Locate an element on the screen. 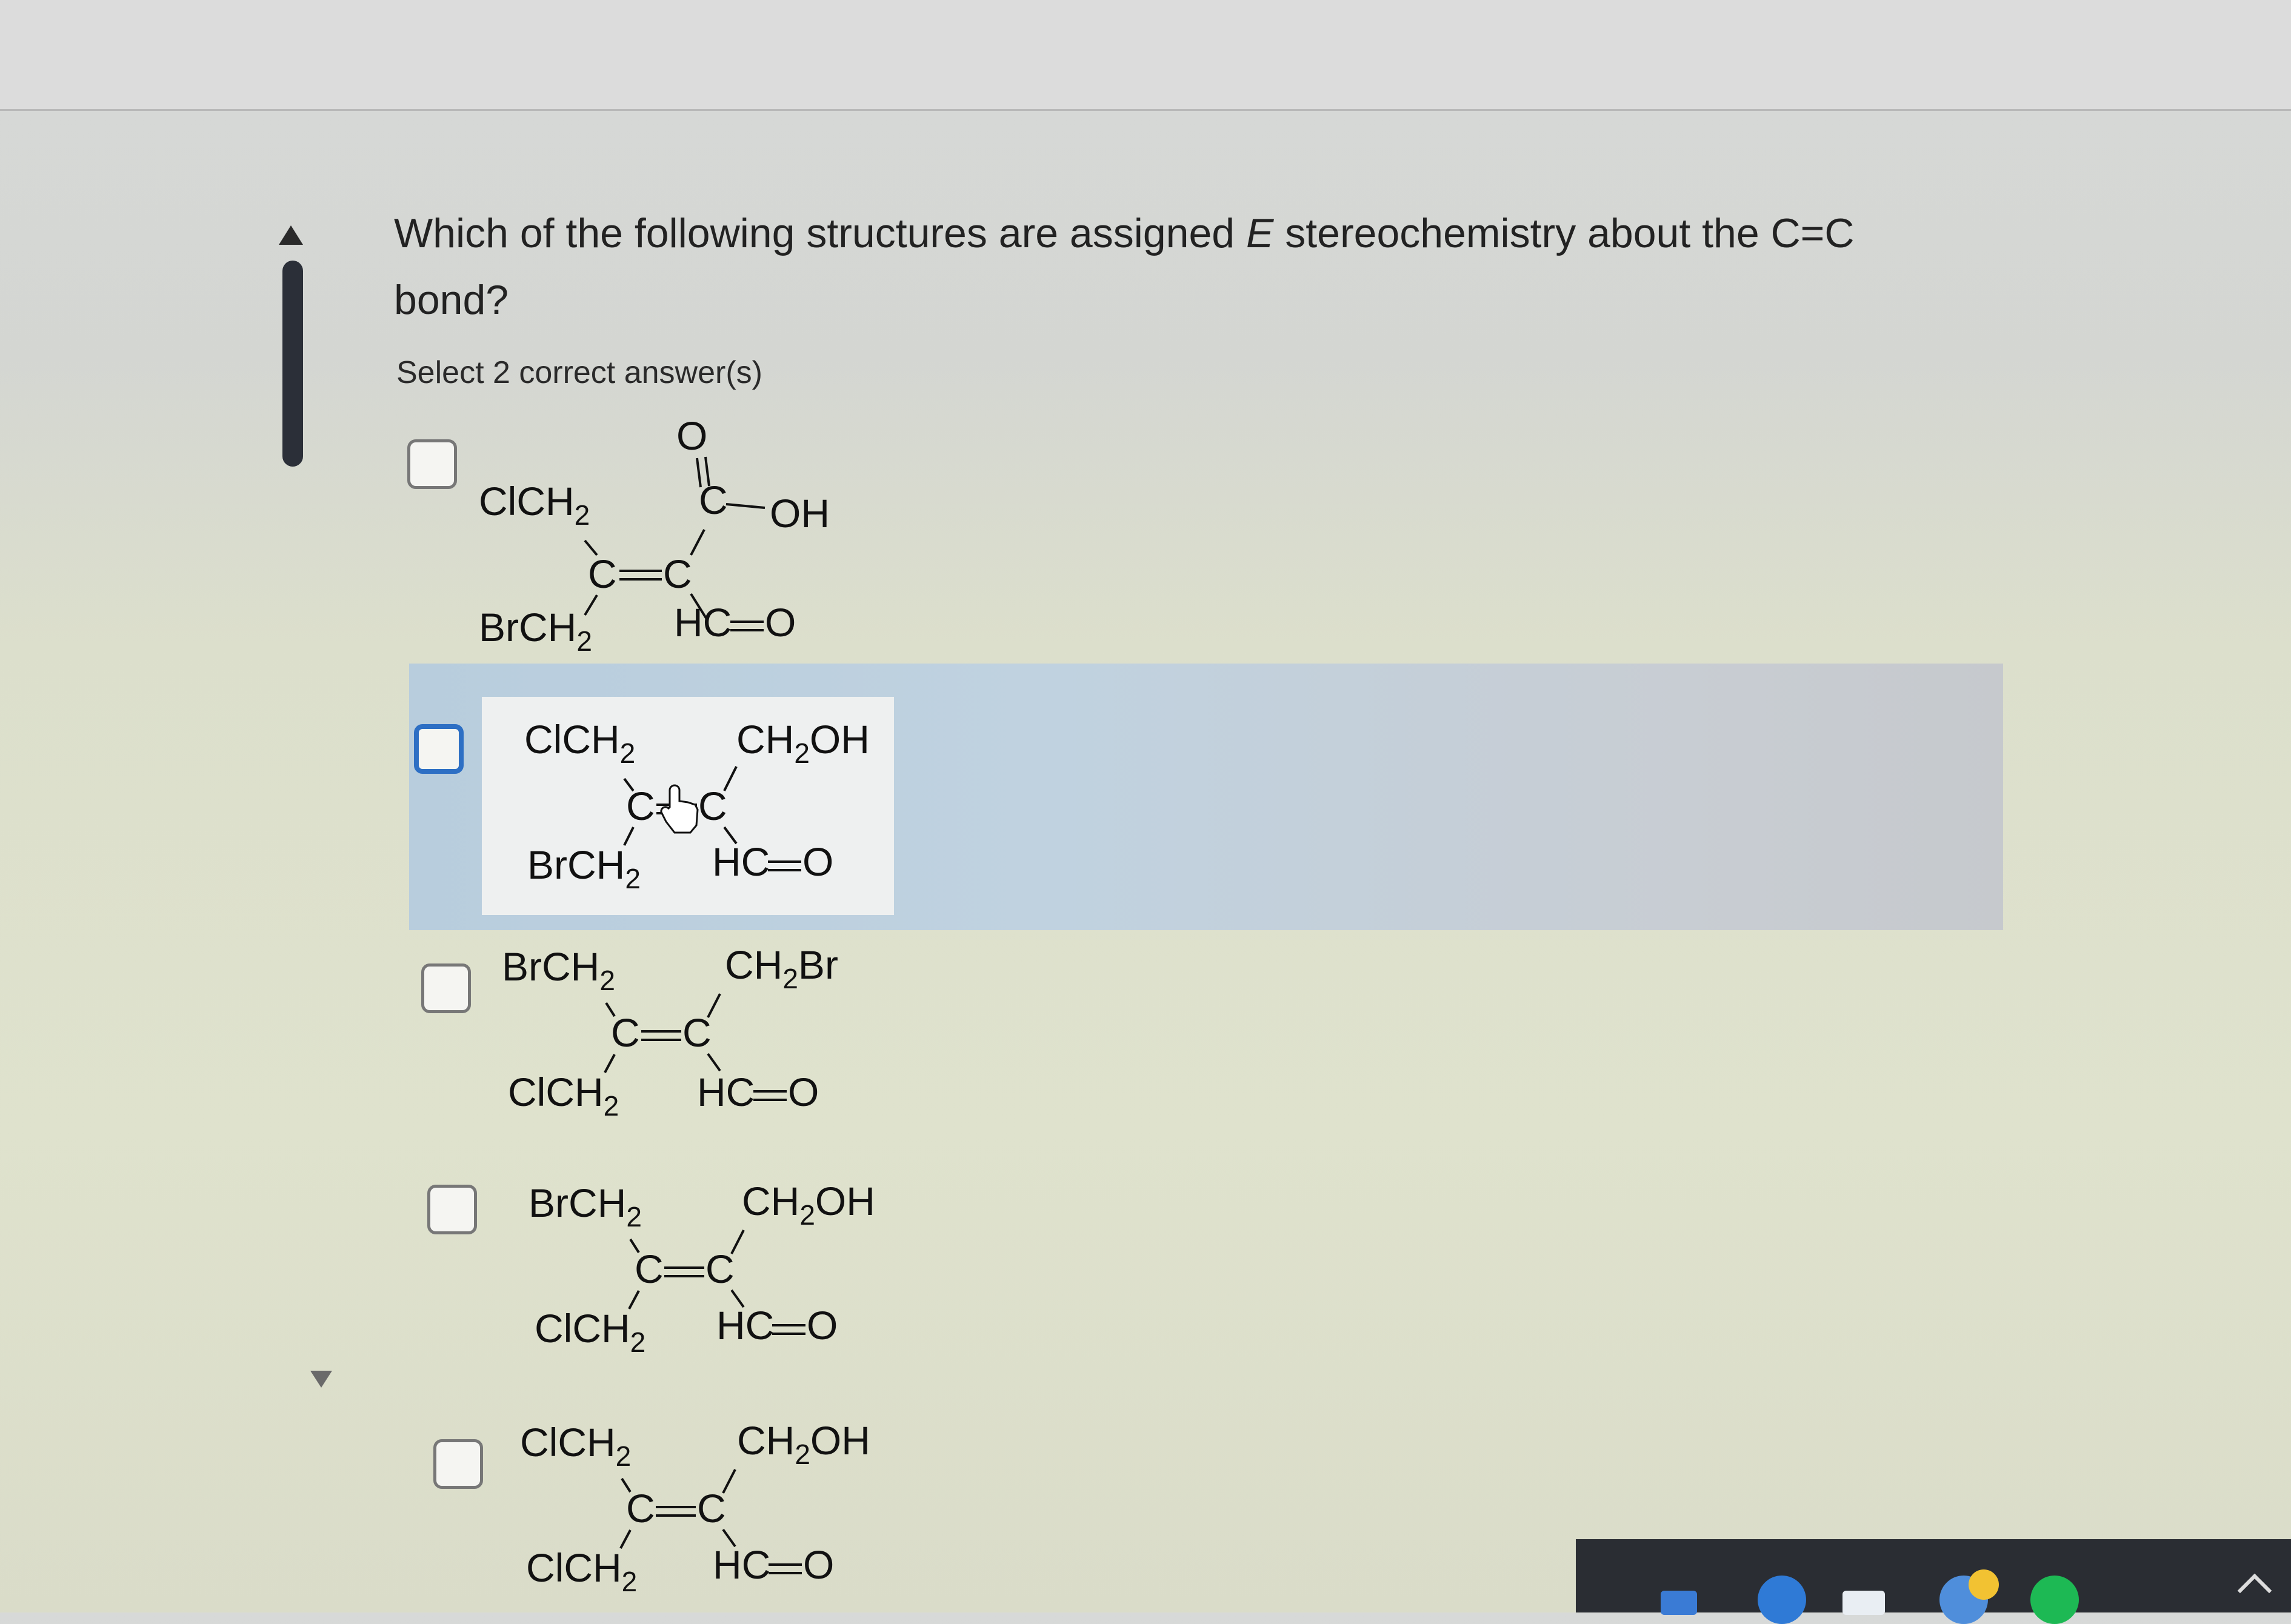 This screenshot has width=2291, height=1624. taskbar-folder-icon is located at coordinates (1864, 1603).